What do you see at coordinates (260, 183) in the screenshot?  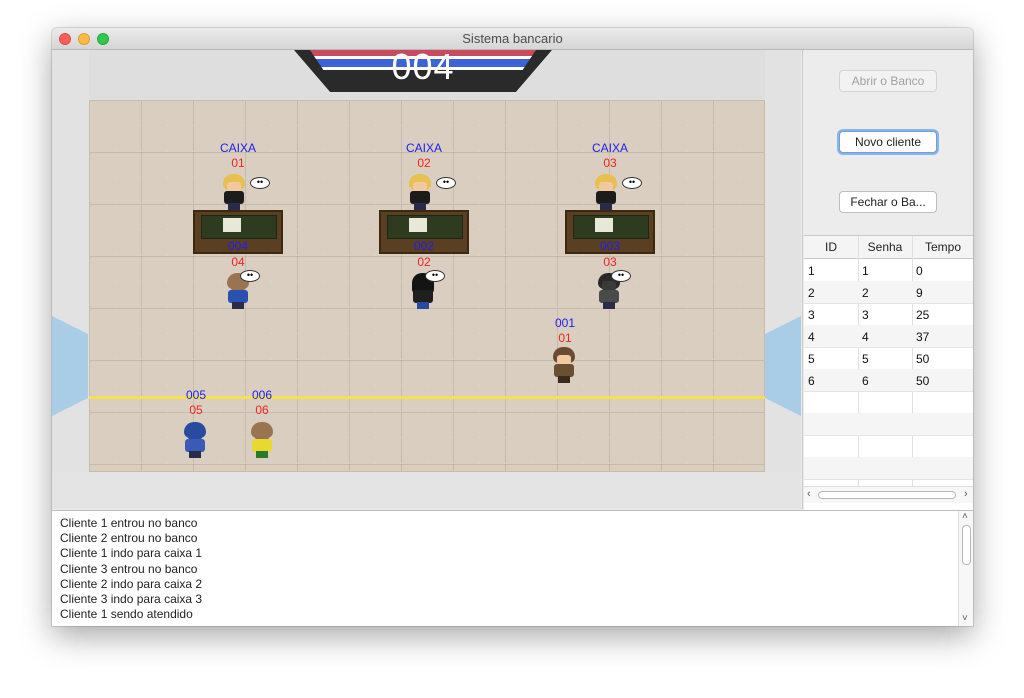 I see `teller-1-speech-bubble: ••` at bounding box center [260, 183].